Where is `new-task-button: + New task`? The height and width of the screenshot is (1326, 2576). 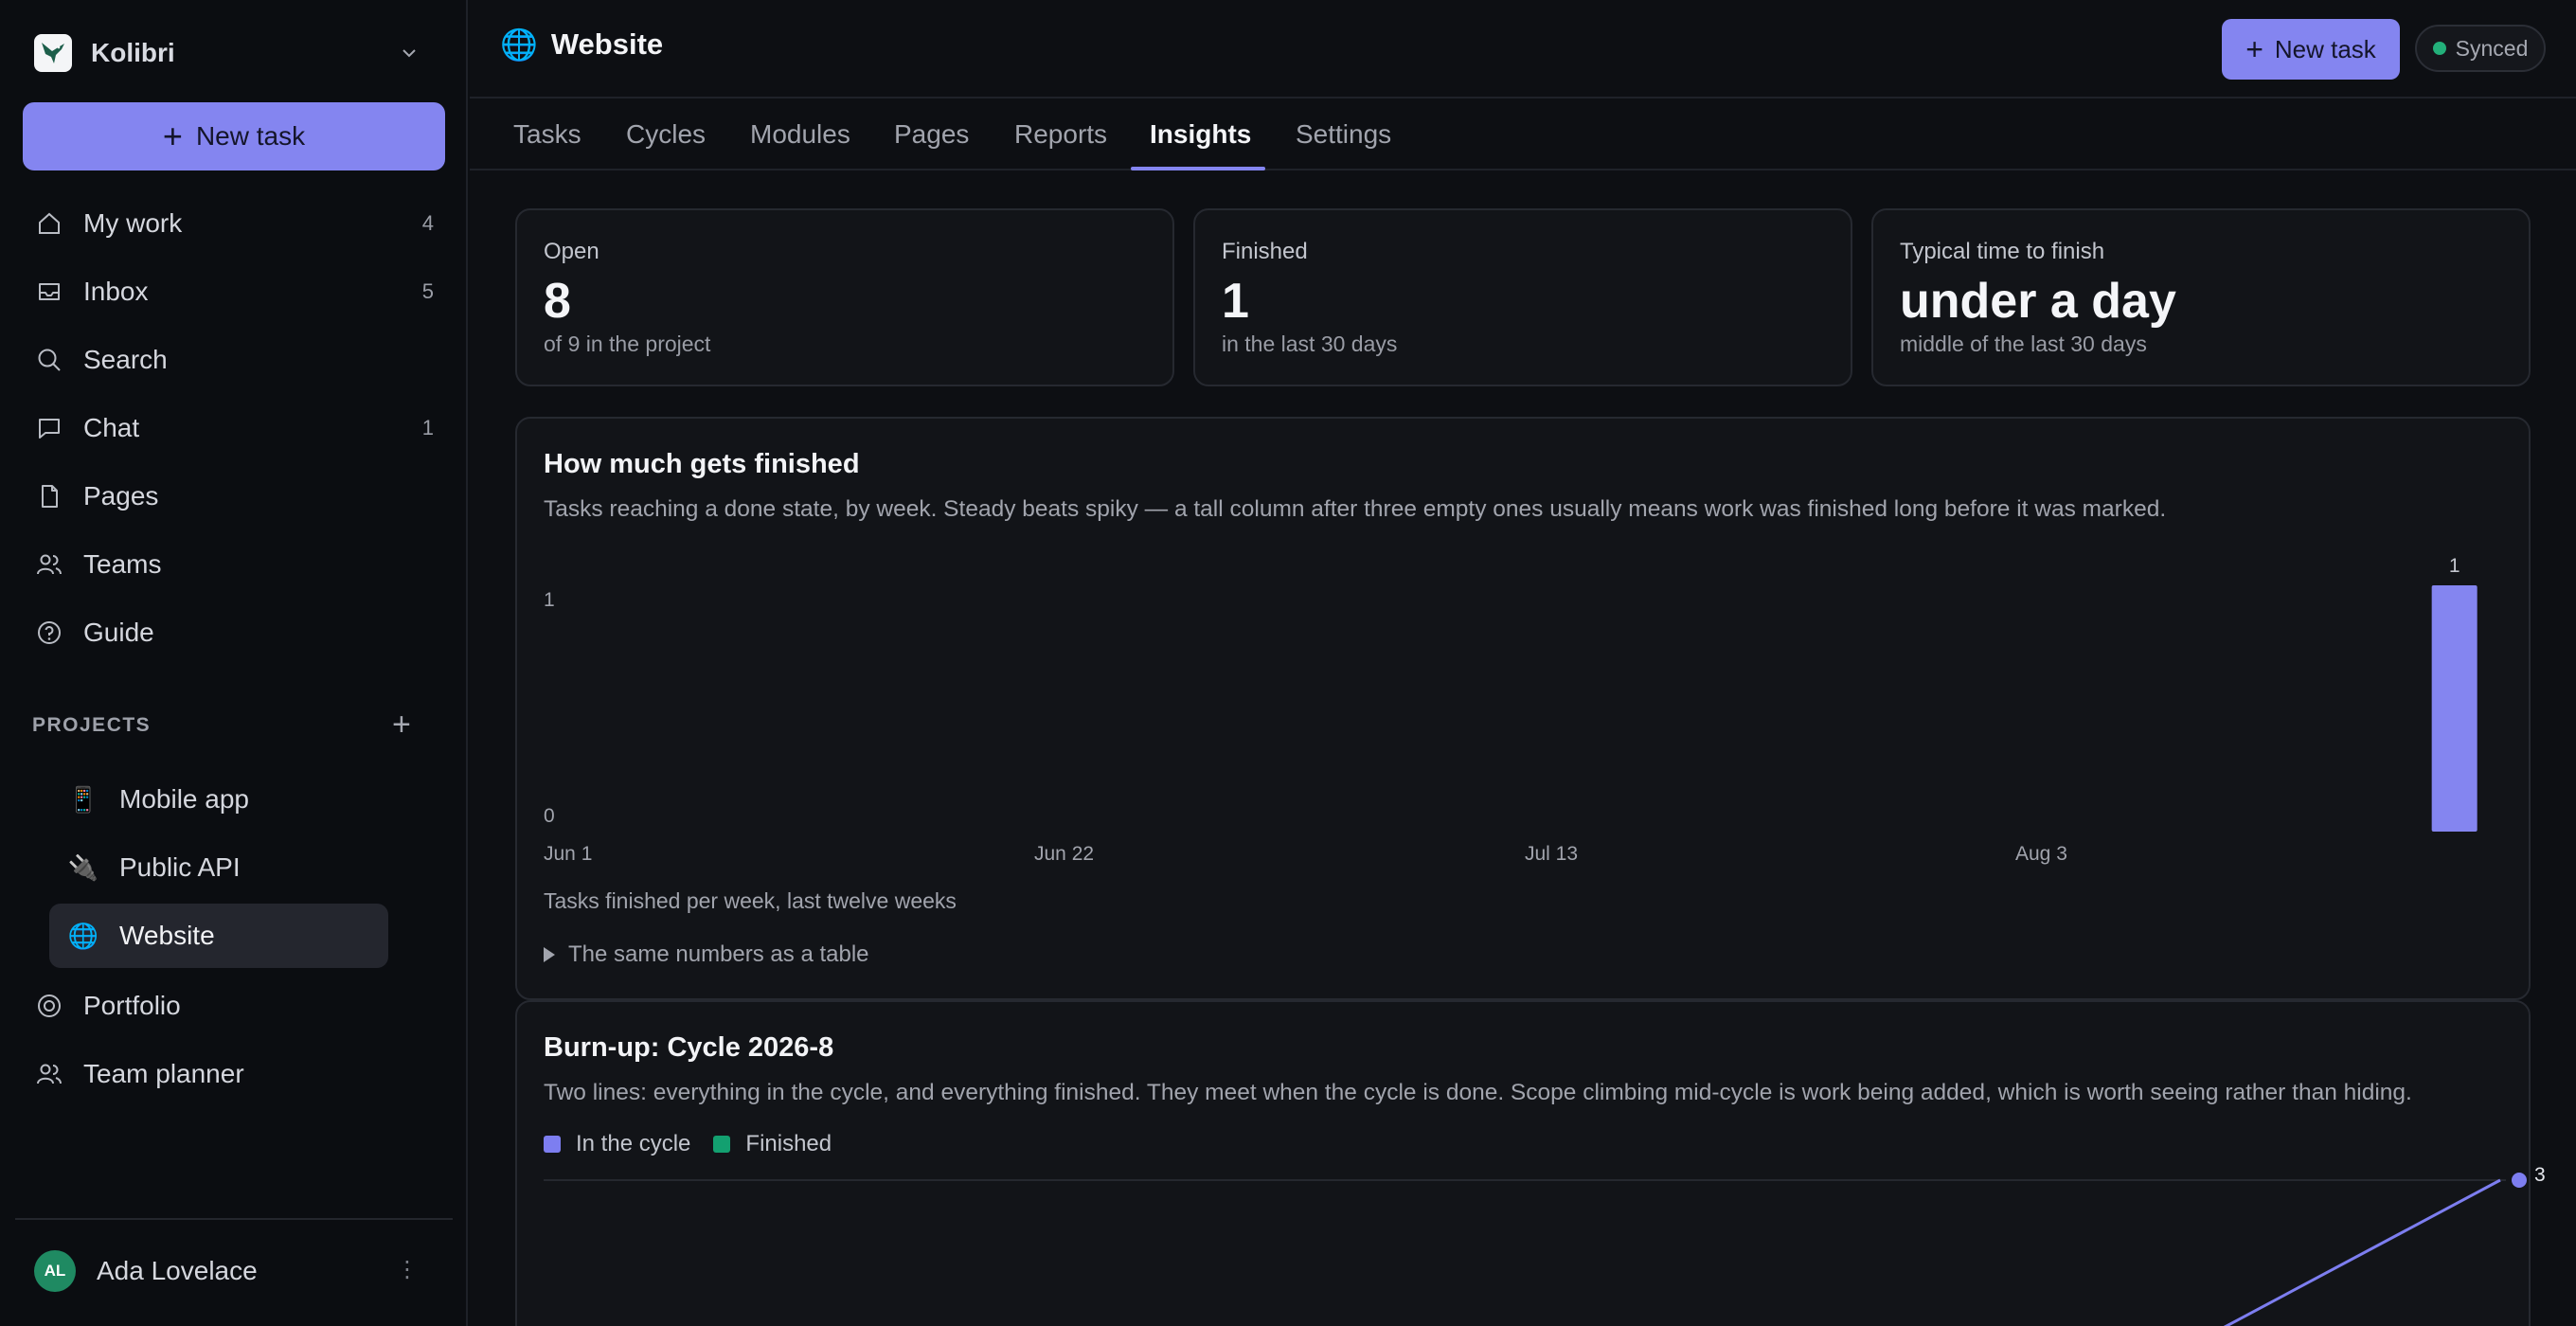
new-task-button: + New task is located at coordinates (234, 136).